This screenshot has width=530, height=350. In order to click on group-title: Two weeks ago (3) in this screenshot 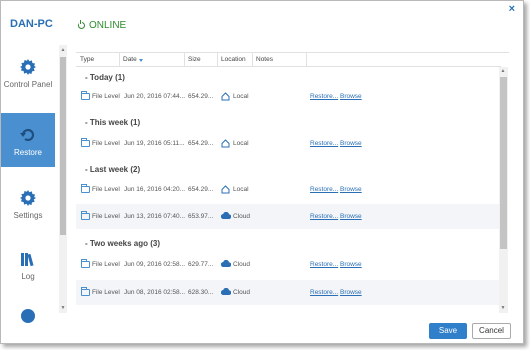, I will do `click(124, 243)`.